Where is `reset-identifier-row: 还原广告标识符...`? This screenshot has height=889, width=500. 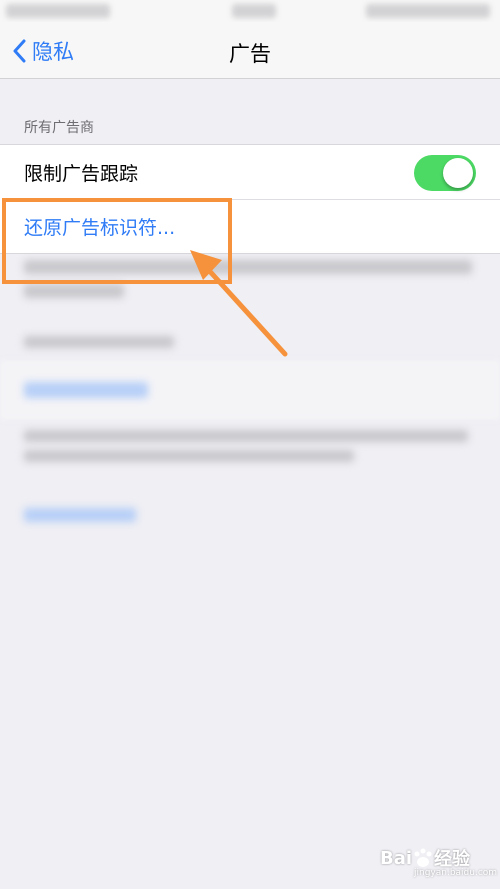 reset-identifier-row: 还原广告标识符... is located at coordinates (250, 226).